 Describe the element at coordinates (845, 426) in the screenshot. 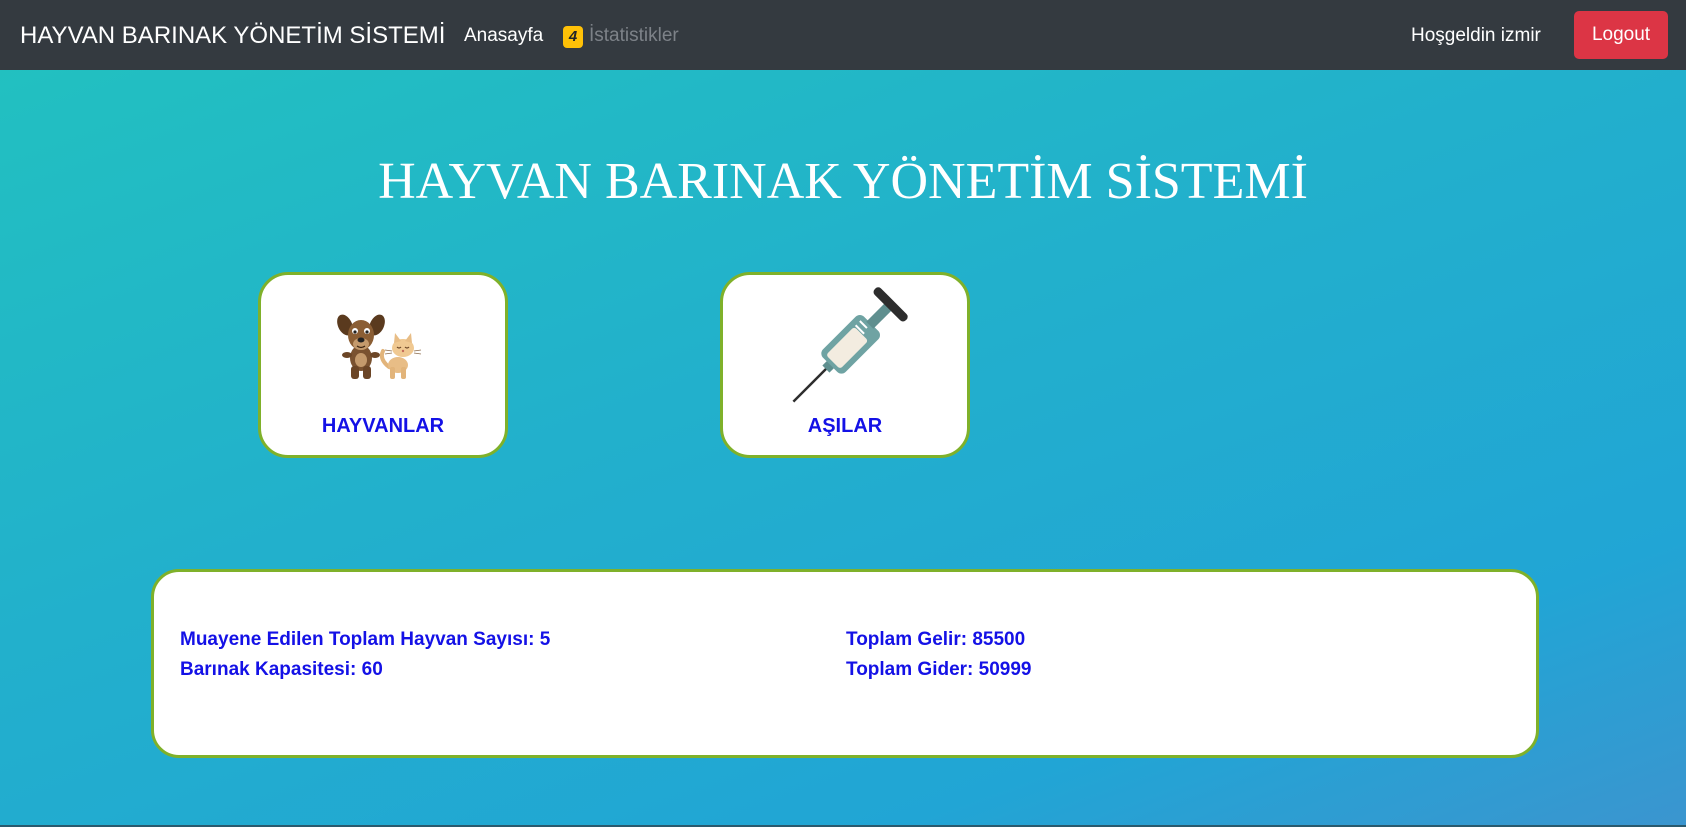

I see `vaccines-tile-label: AŞILAR` at that location.